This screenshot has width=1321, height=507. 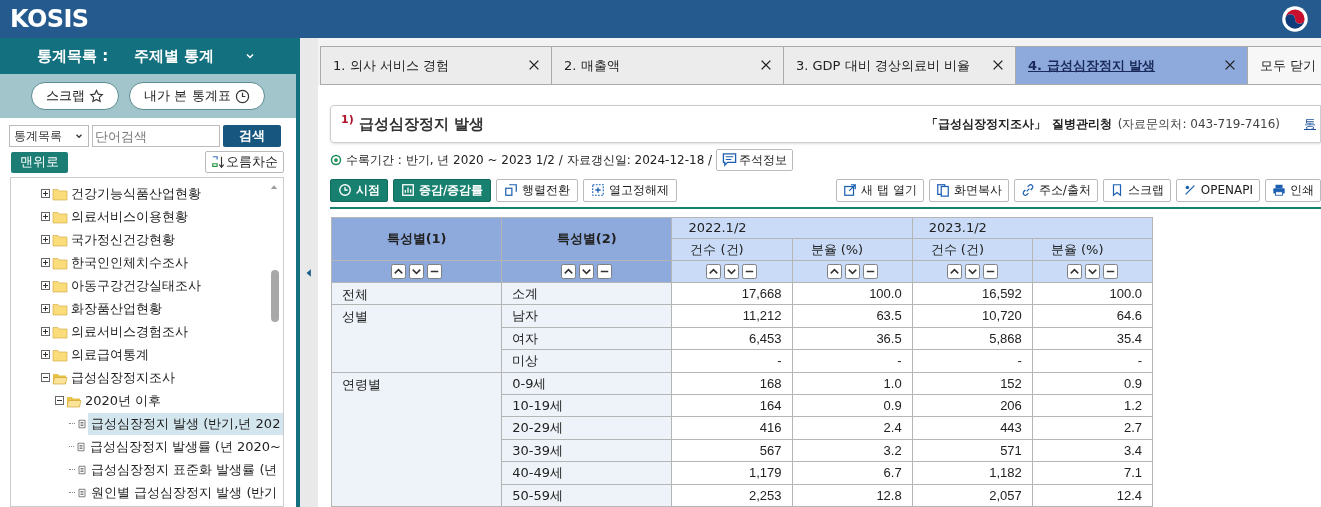 What do you see at coordinates (136, 193) in the screenshot?
I see `tree-folder: 건강기능식품산업현황` at bounding box center [136, 193].